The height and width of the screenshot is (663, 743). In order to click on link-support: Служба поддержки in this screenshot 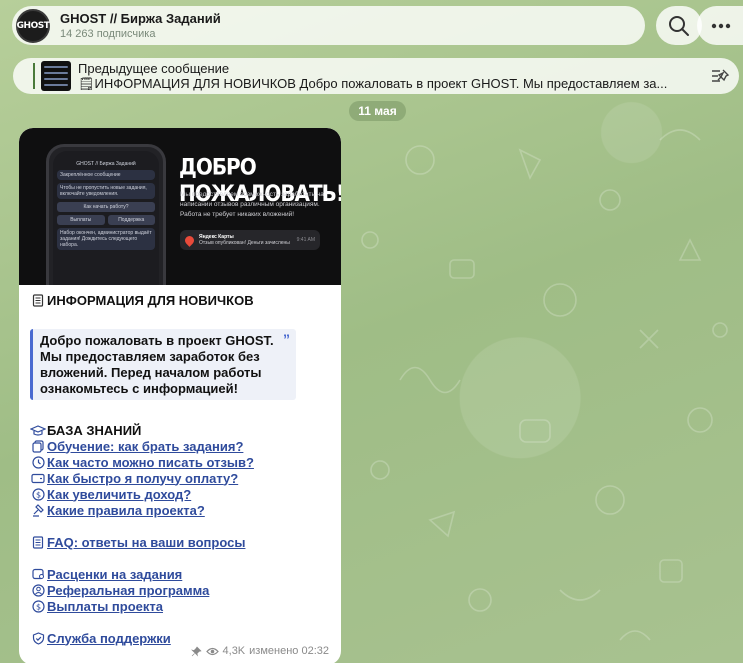, I will do `click(109, 638)`.